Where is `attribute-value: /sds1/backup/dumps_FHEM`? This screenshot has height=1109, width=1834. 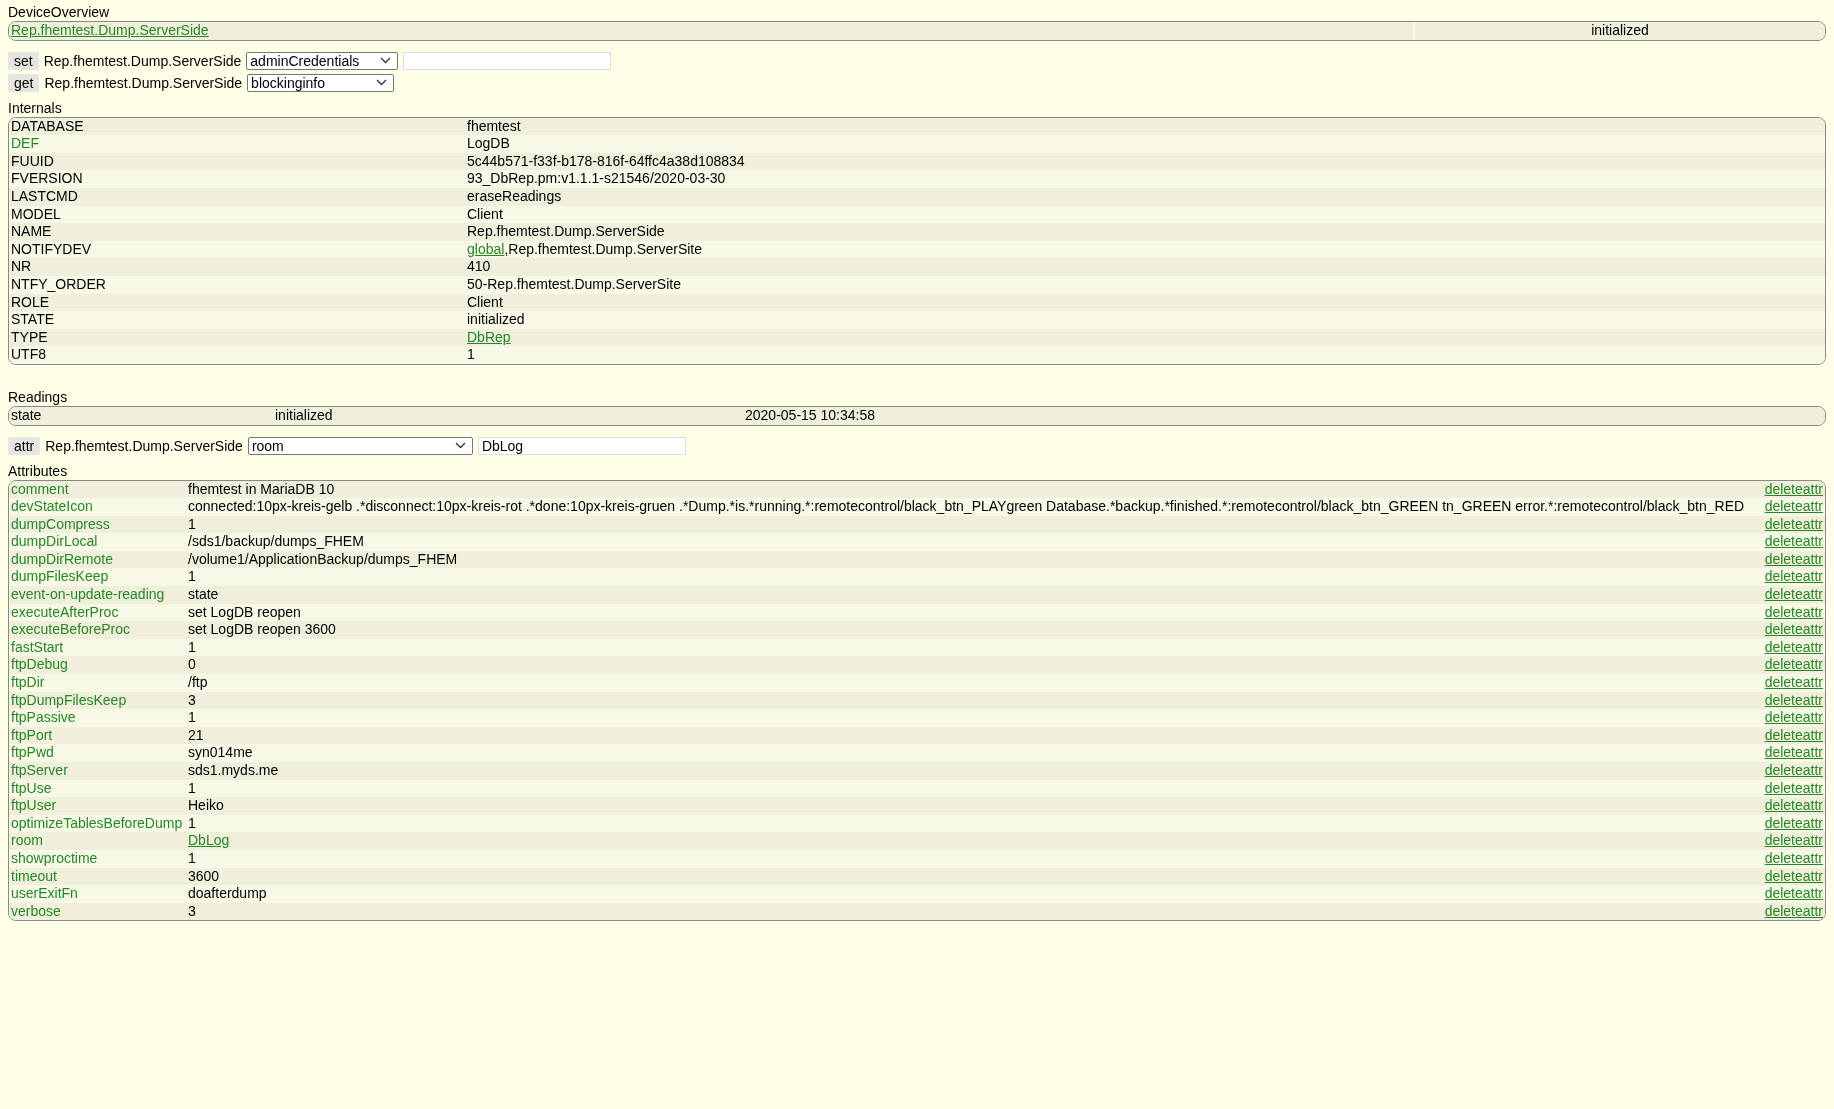 attribute-value: /sds1/backup/dumps_FHEM is located at coordinates (276, 541).